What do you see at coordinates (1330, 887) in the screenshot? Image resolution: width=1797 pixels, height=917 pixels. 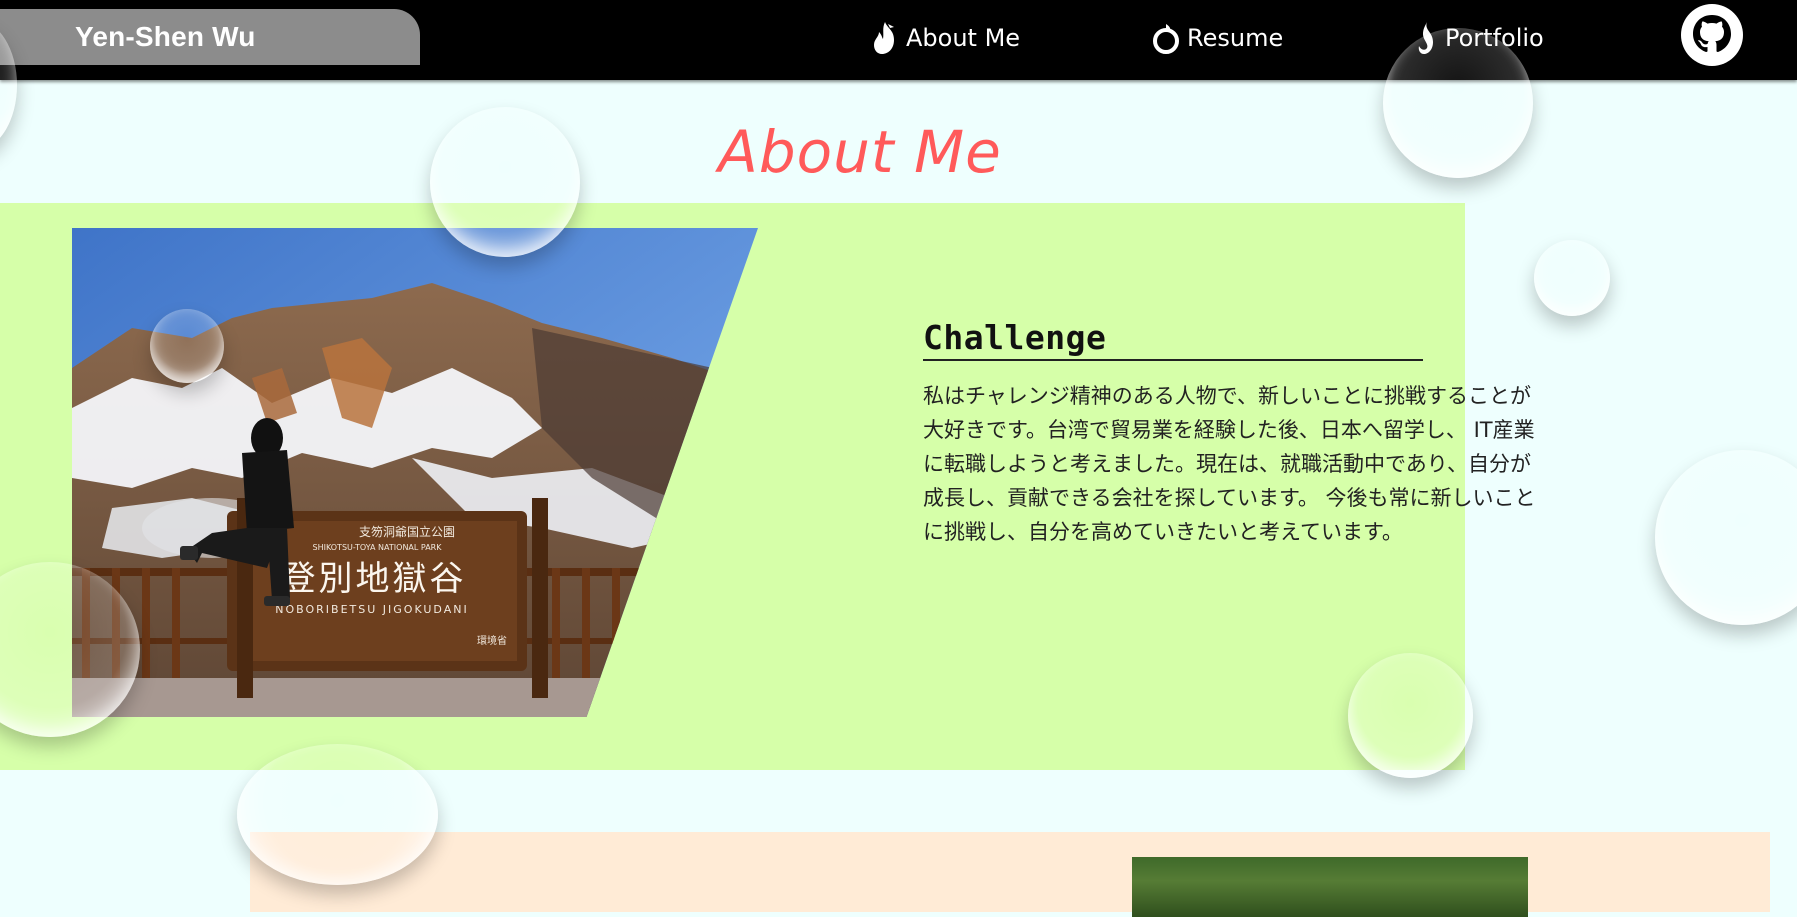 I see `next-section-photo` at bounding box center [1330, 887].